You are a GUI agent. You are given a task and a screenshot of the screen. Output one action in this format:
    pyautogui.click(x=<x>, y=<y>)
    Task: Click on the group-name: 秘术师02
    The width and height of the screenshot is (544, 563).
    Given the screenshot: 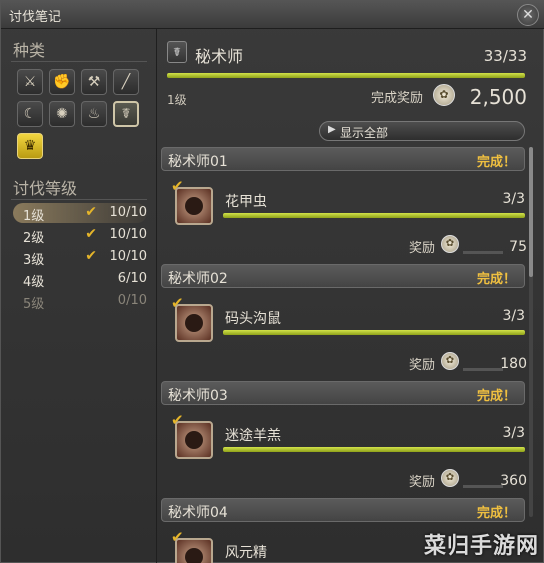 What is the action you would take?
    pyautogui.click(x=198, y=279)
    